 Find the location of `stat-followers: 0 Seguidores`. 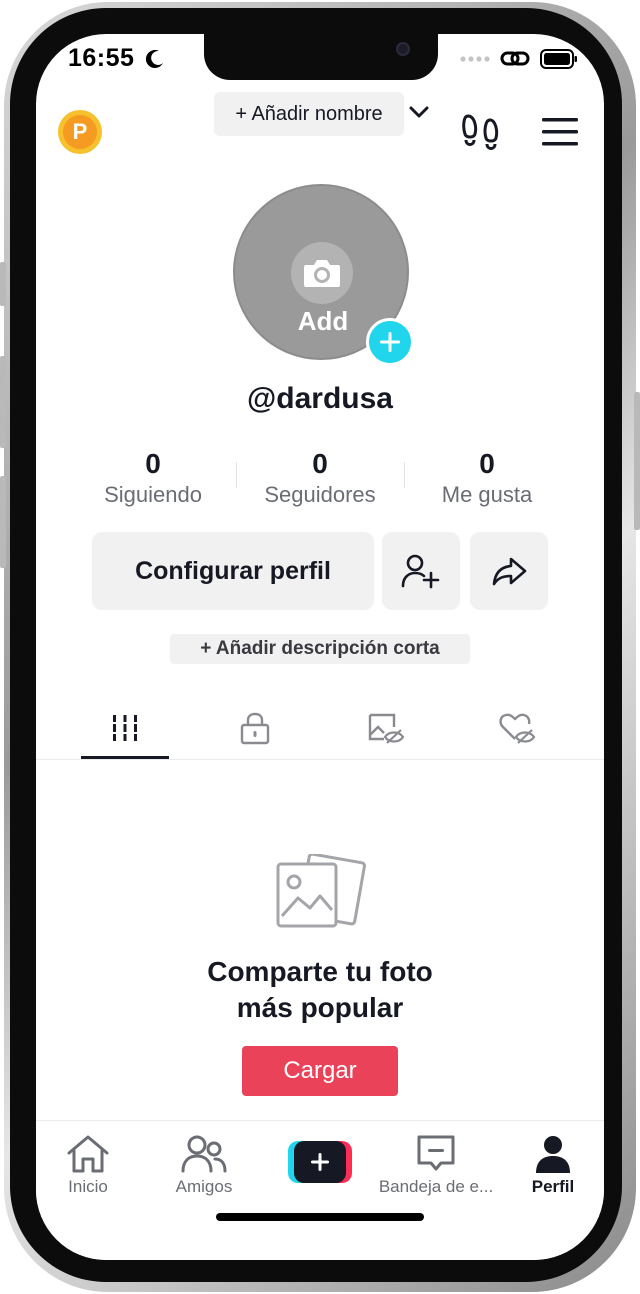

stat-followers: 0 Seguidores is located at coordinates (320, 478).